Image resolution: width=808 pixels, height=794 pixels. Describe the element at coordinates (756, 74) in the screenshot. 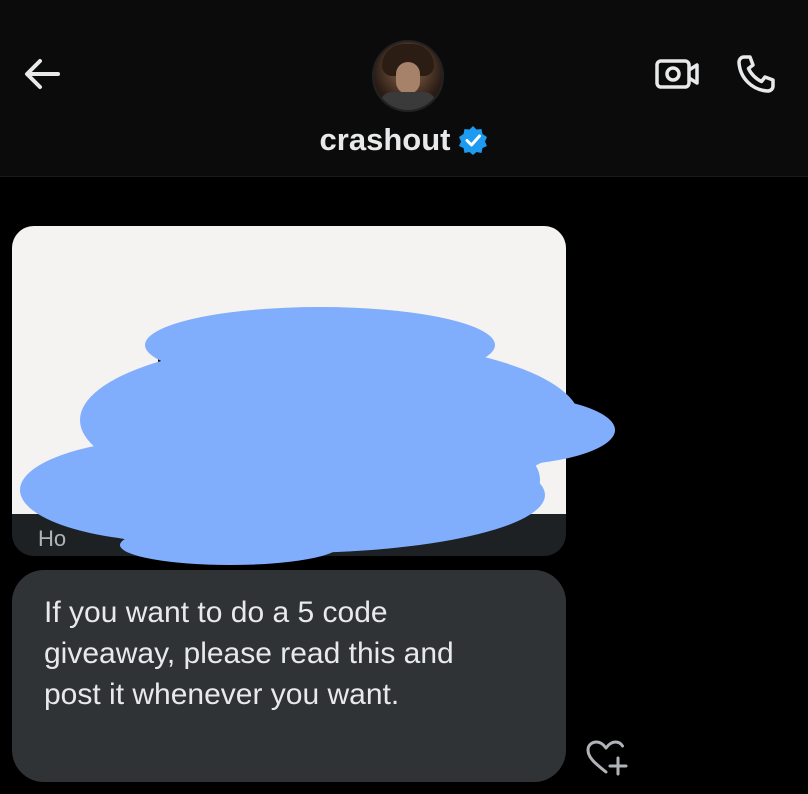

I see `phone-call-icon` at that location.